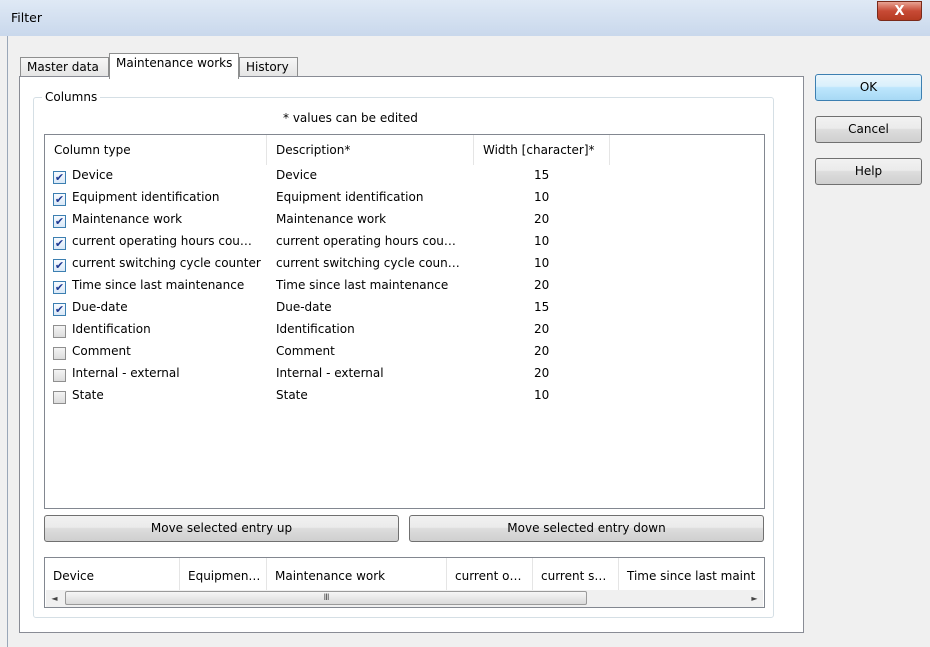 This screenshot has height=647, width=930. Describe the element at coordinates (404, 177) in the screenshot. I see `list-item: ✔ Device Device 15` at that location.